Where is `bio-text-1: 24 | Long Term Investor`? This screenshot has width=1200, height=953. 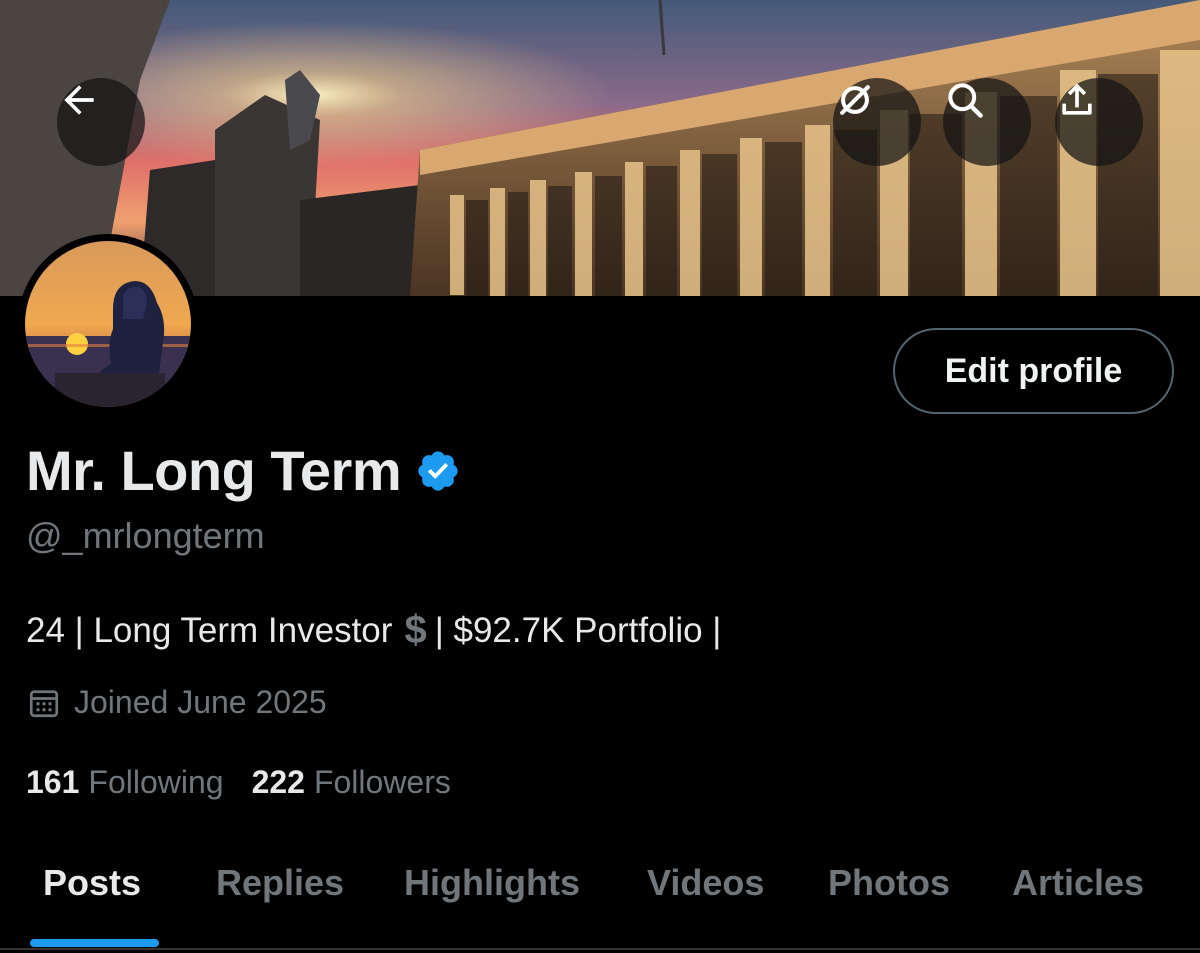
bio-text-1: 24 | Long Term Investor is located at coordinates (209, 630).